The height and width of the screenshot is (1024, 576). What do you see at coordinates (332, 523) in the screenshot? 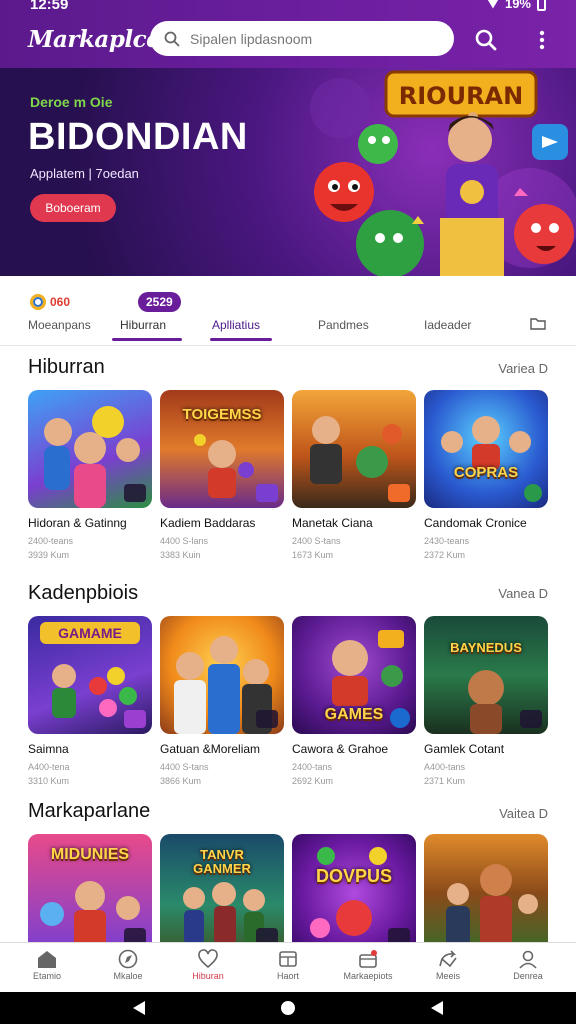
I see `game-title: Manetak Ciana` at bounding box center [332, 523].